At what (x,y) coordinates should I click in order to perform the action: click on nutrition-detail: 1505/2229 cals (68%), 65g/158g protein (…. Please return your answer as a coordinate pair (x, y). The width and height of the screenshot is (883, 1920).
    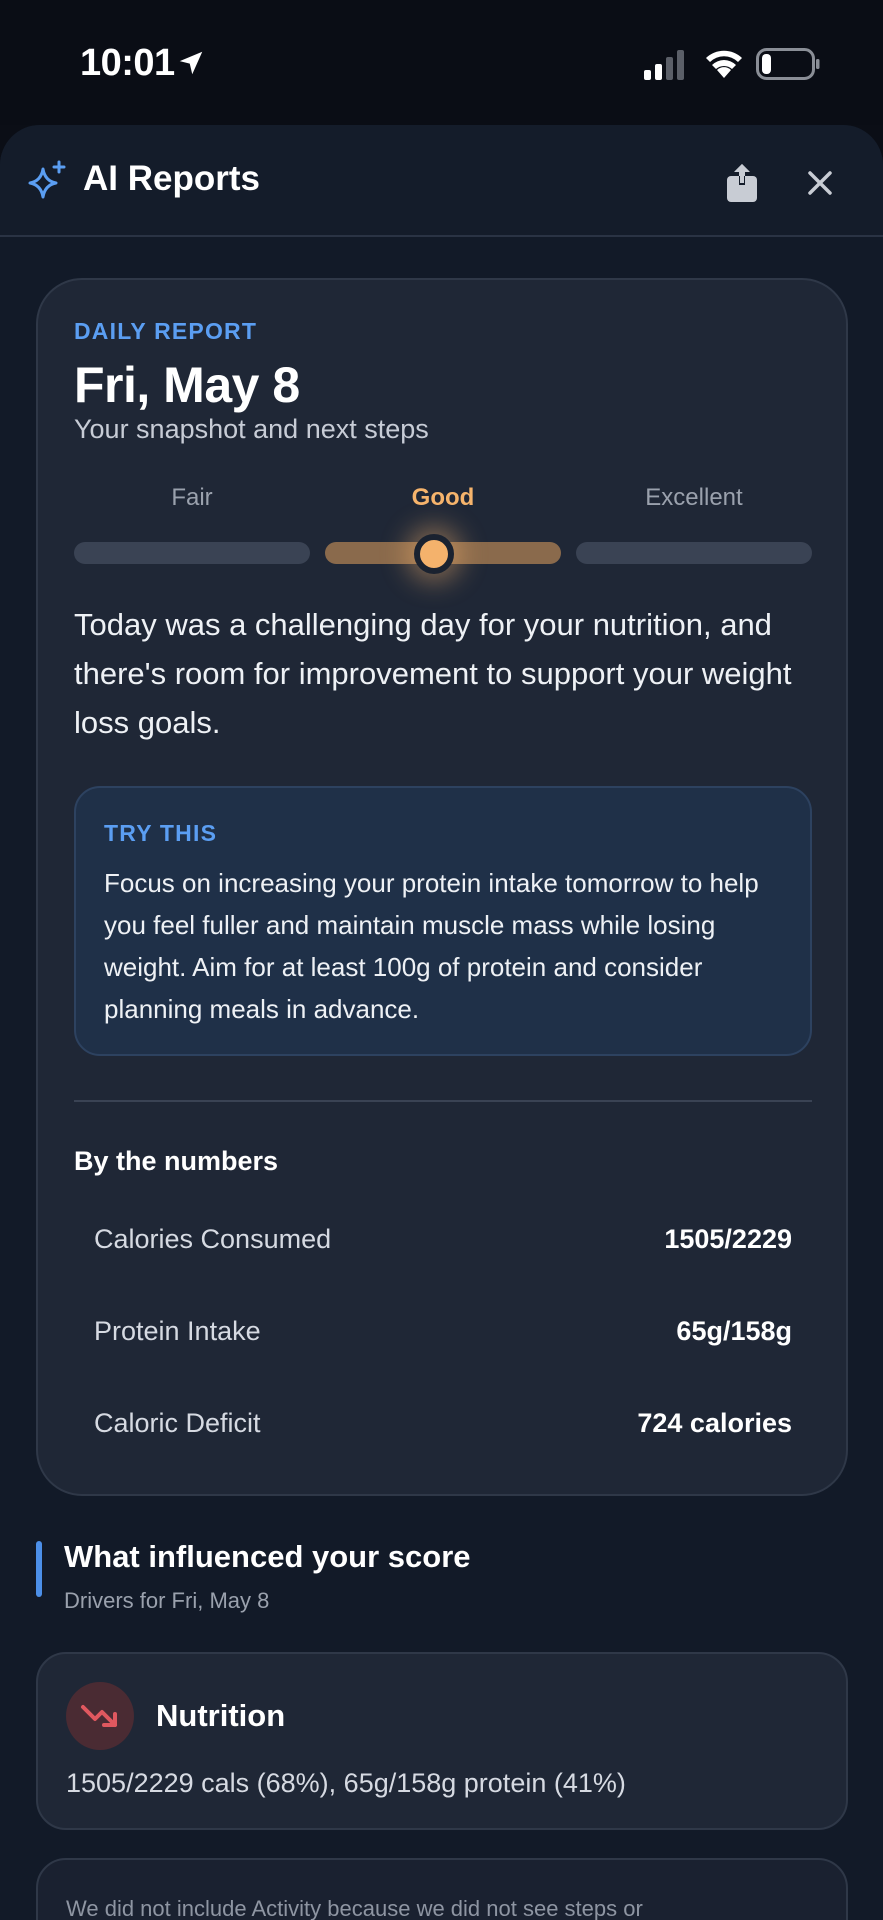
    Looking at the image, I should click on (346, 1783).